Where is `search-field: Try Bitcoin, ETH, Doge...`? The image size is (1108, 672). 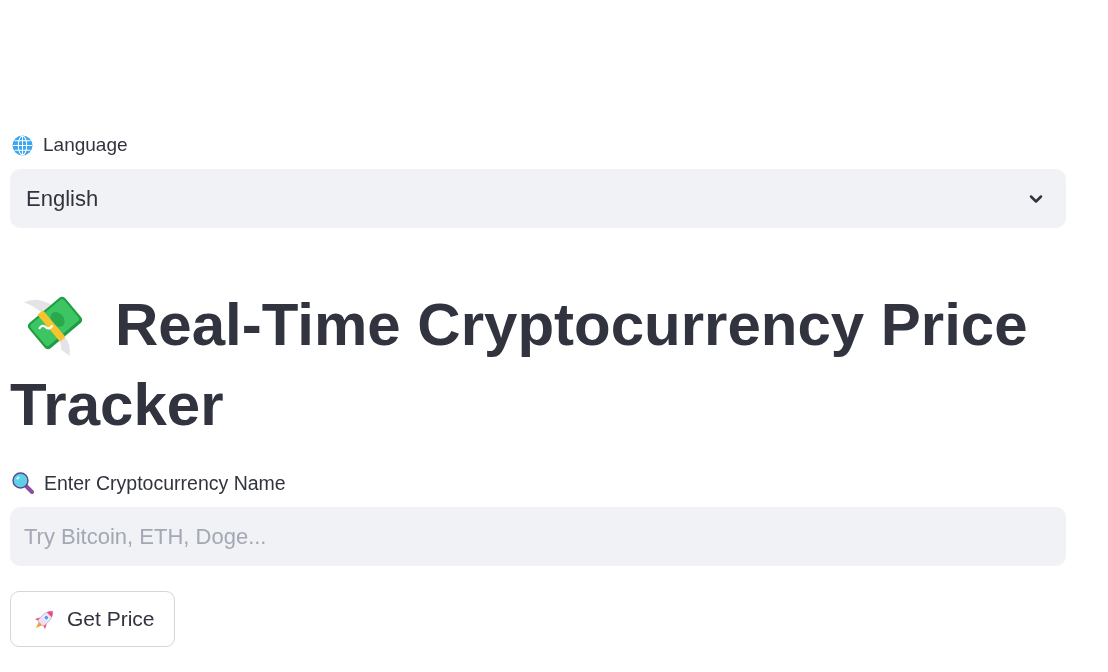 search-field: Try Bitcoin, ETH, Doge... is located at coordinates (538, 536).